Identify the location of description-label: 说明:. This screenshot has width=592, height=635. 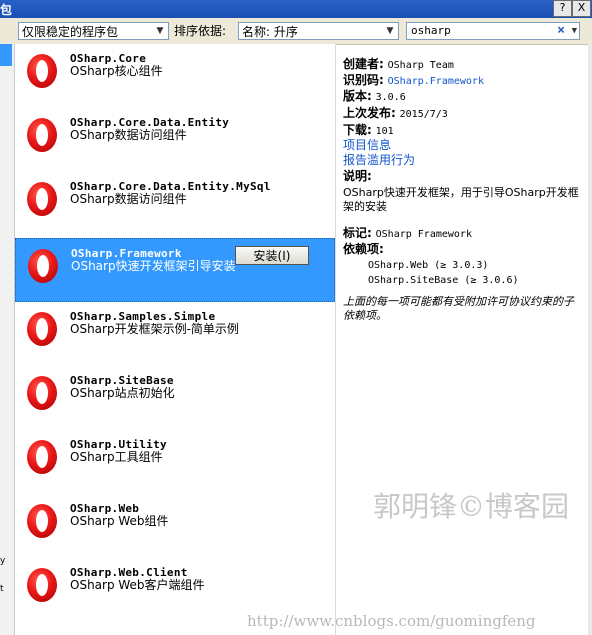
(357, 176).